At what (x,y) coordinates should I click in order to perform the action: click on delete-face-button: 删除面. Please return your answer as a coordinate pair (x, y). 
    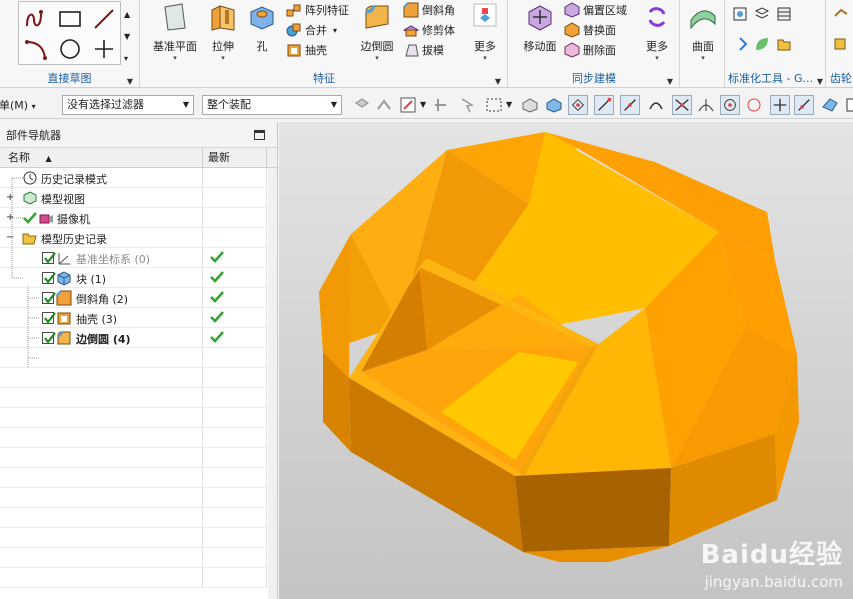
    Looking at the image, I should click on (590, 50).